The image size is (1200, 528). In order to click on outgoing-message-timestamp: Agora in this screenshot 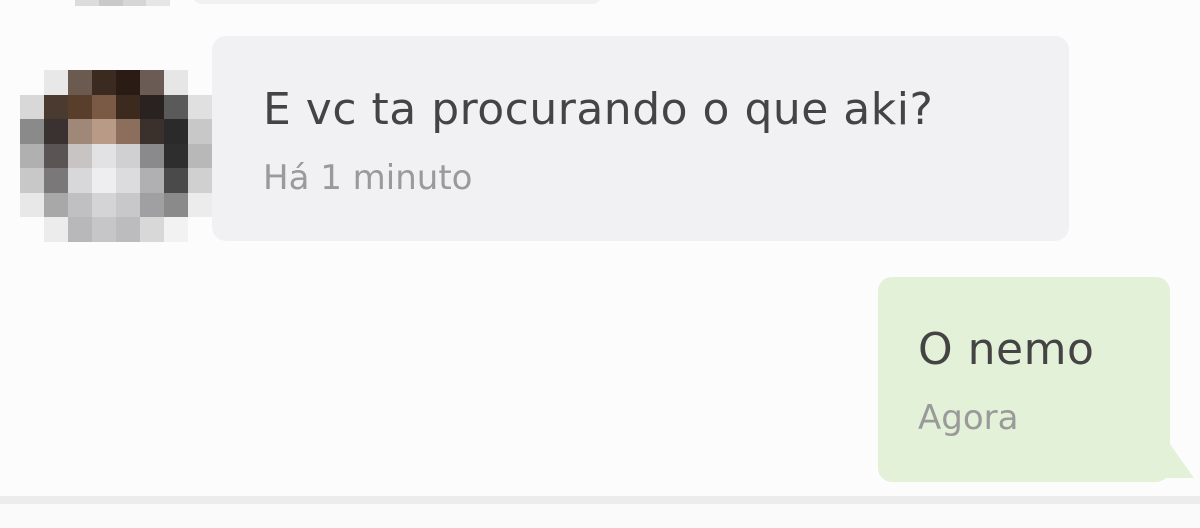, I will do `click(968, 418)`.